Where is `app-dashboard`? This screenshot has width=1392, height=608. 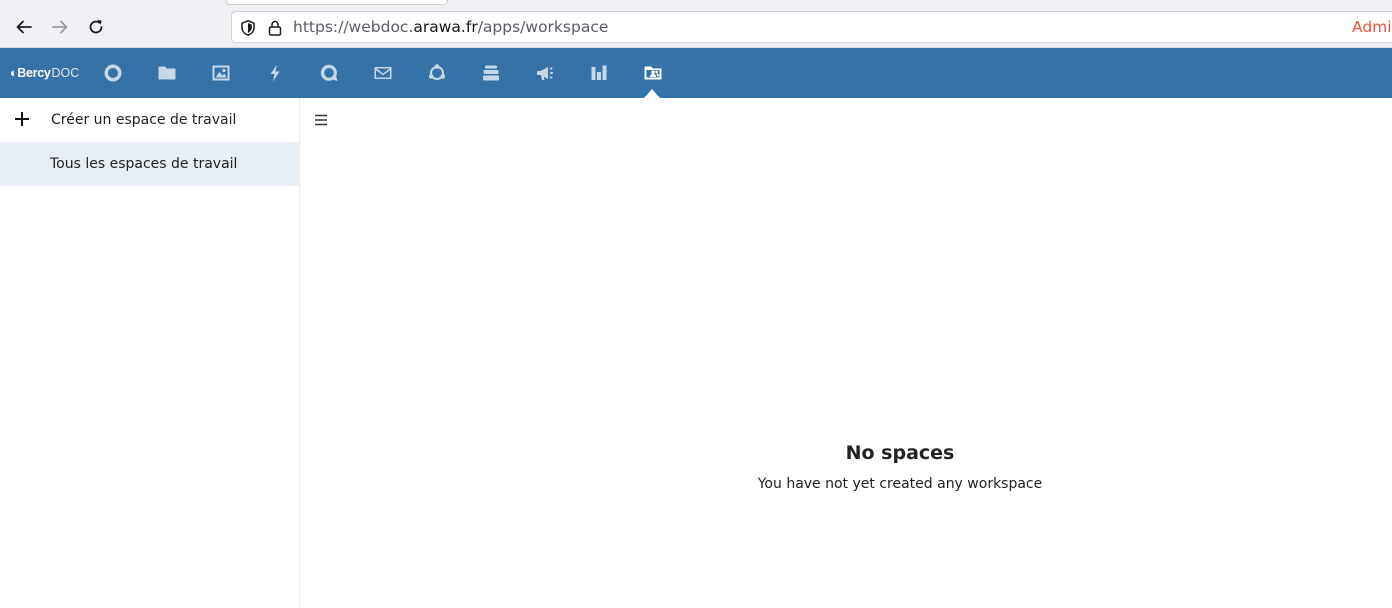 app-dashboard is located at coordinates (113, 73).